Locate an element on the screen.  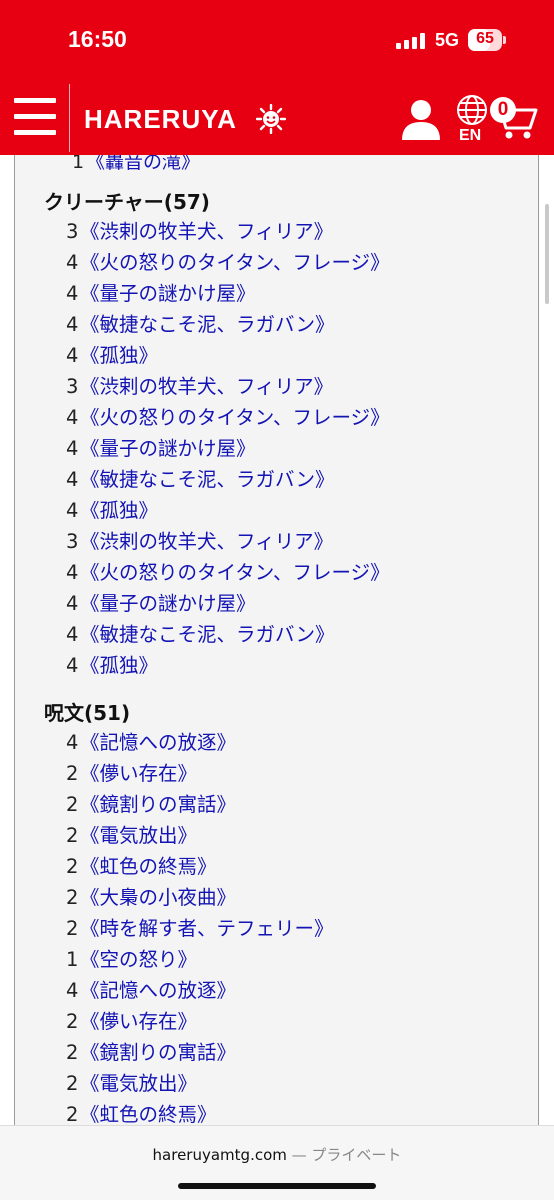
menu-button is located at coordinates (35, 117).